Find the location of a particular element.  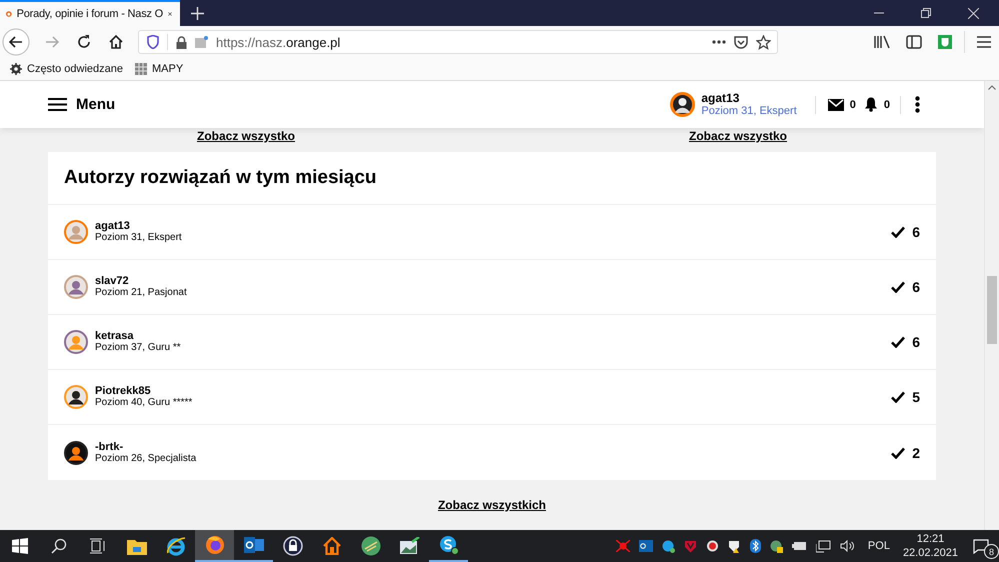

pocket-icon is located at coordinates (741, 42).